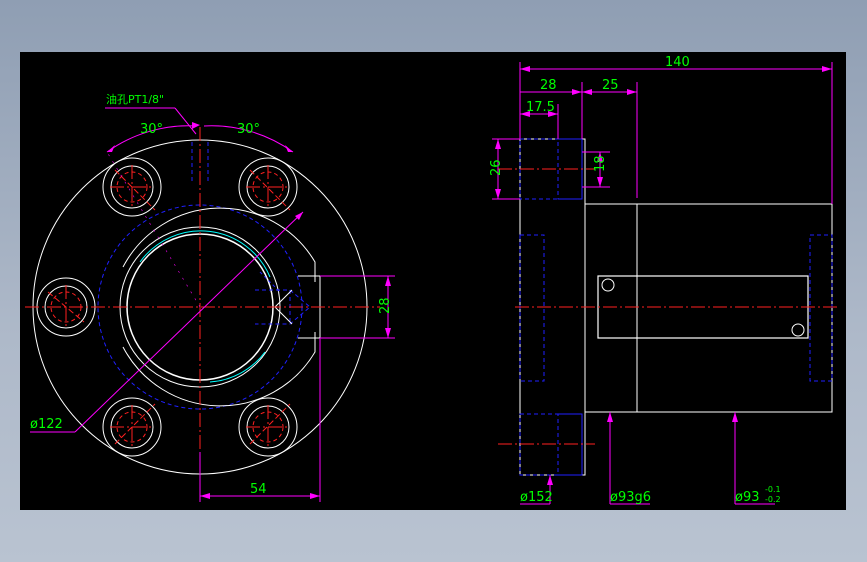 This screenshot has width=867, height=562. What do you see at coordinates (258, 489) in the screenshot?
I see `dim-54-label: 54` at bounding box center [258, 489].